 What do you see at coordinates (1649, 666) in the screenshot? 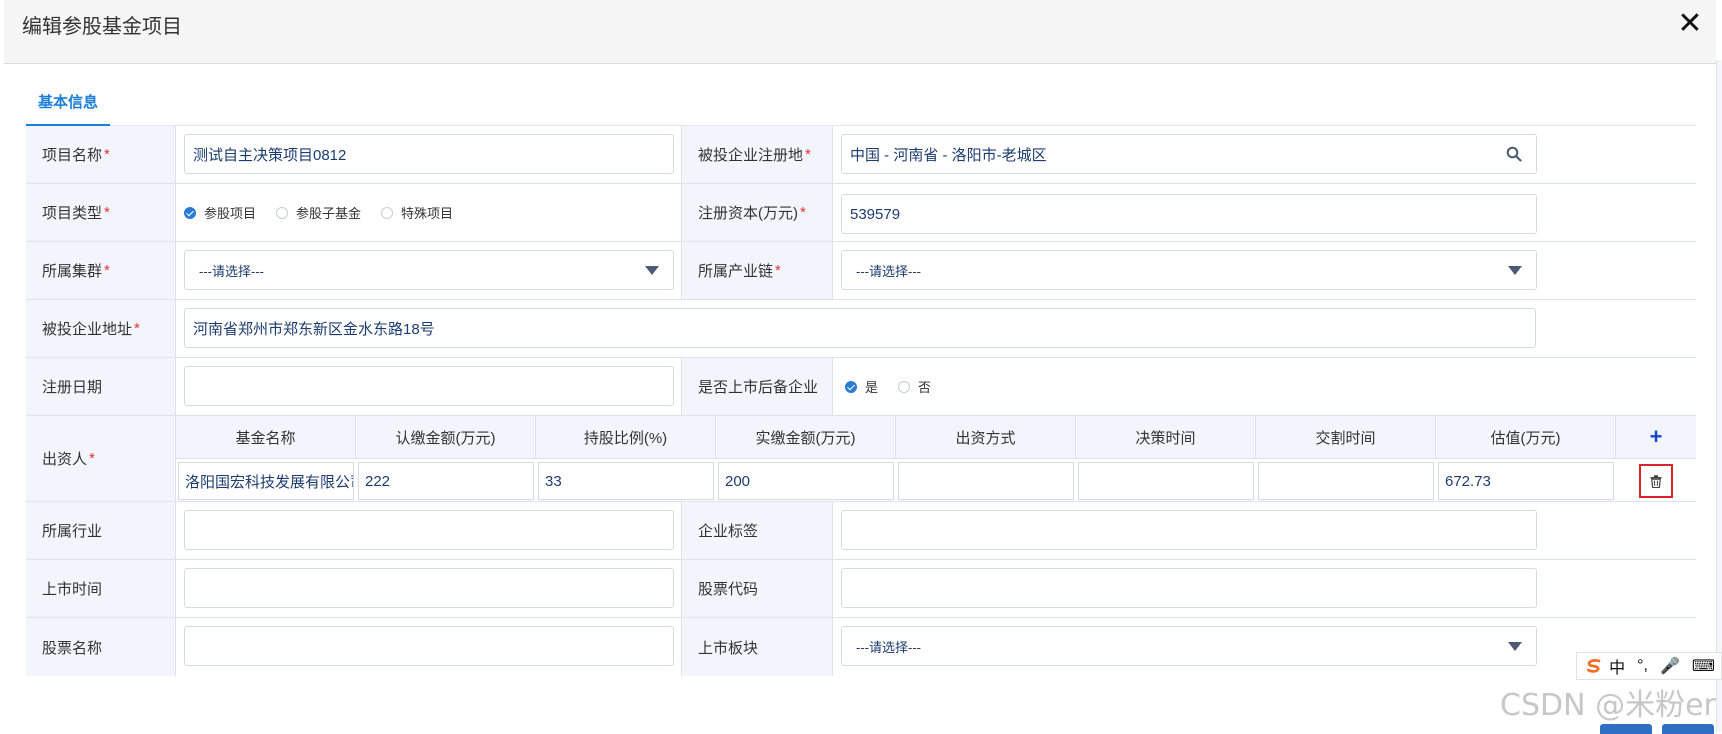
I see `ime-toolbar: 中 °, 🎤 ⌨` at bounding box center [1649, 666].